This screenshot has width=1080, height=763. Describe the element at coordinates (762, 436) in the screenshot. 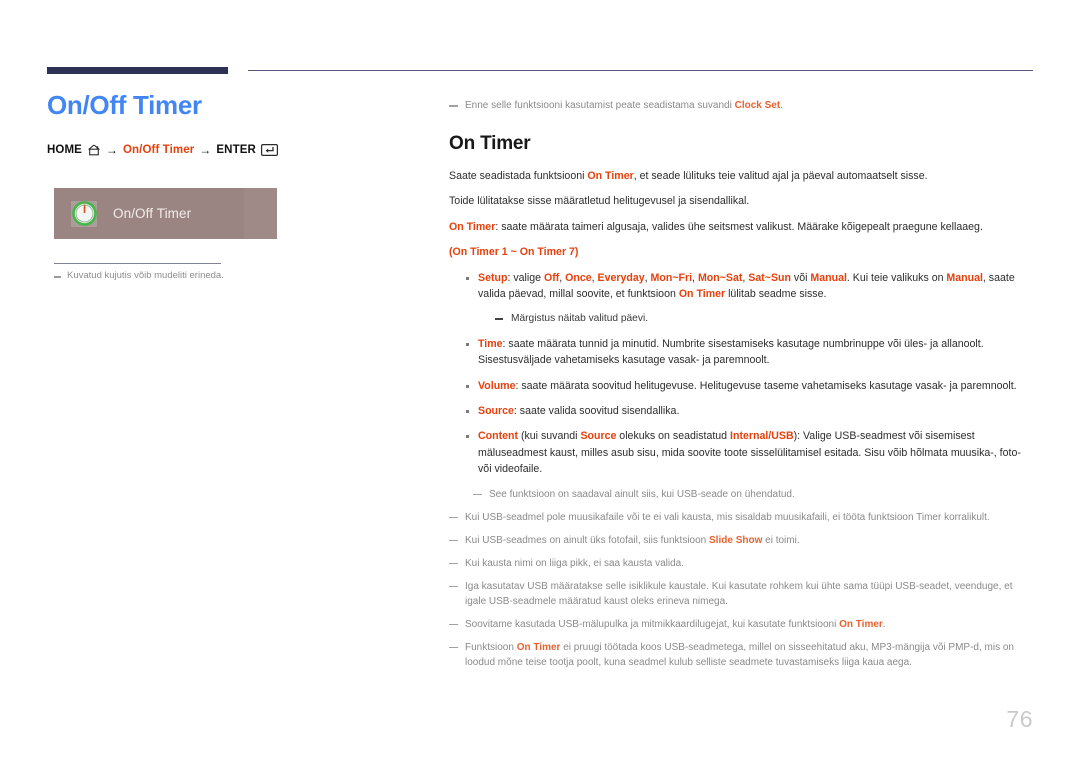

I see `internal-usb-term: Internal/USB` at that location.